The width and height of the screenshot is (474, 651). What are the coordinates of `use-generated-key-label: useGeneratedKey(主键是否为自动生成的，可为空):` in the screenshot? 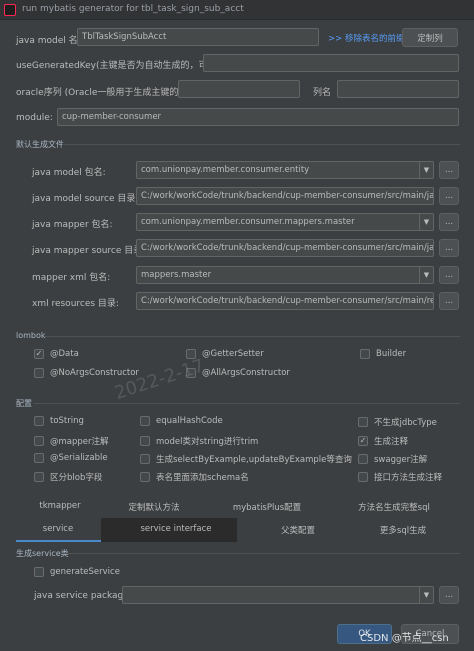 It's located at (124, 66).